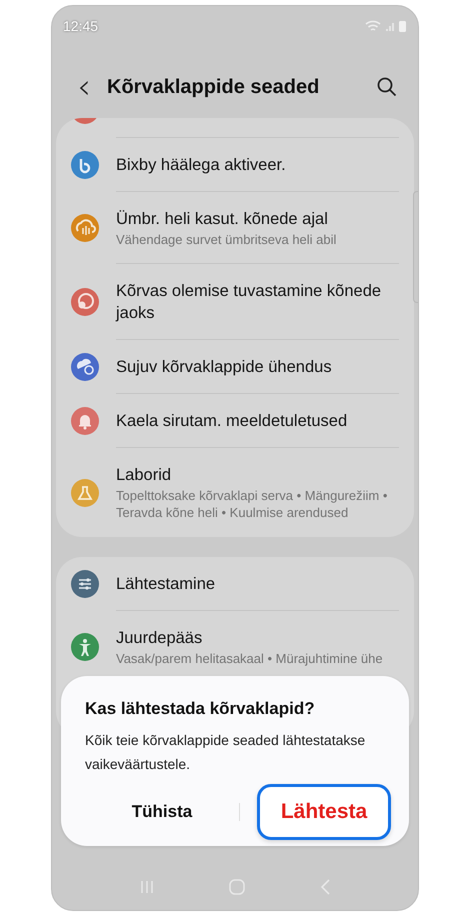 Image resolution: width=470 pixels, height=915 pixels. What do you see at coordinates (252, 504) in the screenshot?
I see `setting-subtitle: Topelttoksake kõrvaklapi serva • Mängurežiim • Teravda kõne heli • Kuulmise arendused` at bounding box center [252, 504].